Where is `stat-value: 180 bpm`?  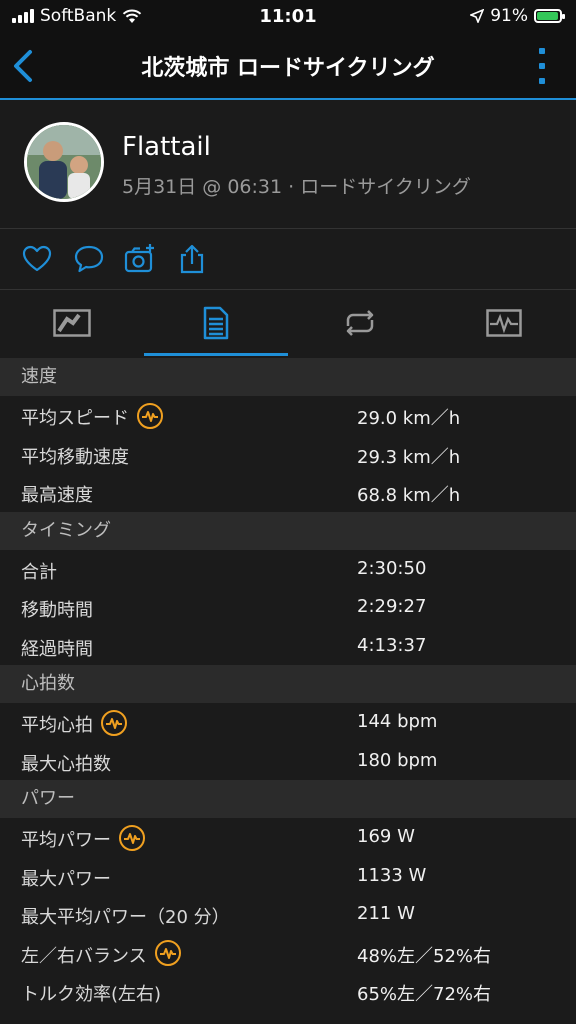 stat-value: 180 bpm is located at coordinates (397, 760).